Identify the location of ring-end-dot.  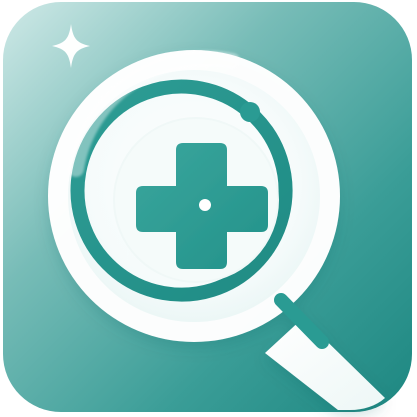
(250, 112).